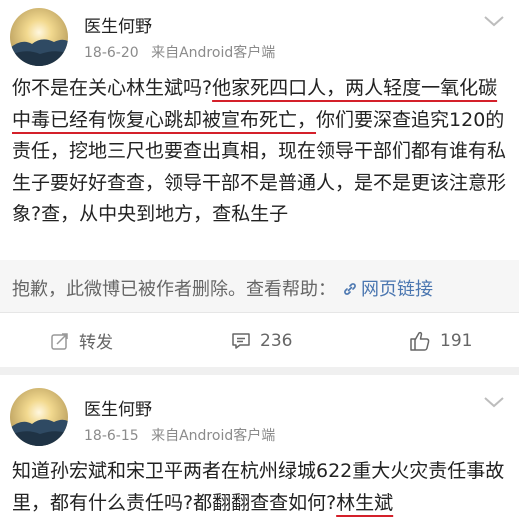 Image resolution: width=519 pixels, height=525 pixels. What do you see at coordinates (59, 341) in the screenshot?
I see `repost-icon` at bounding box center [59, 341].